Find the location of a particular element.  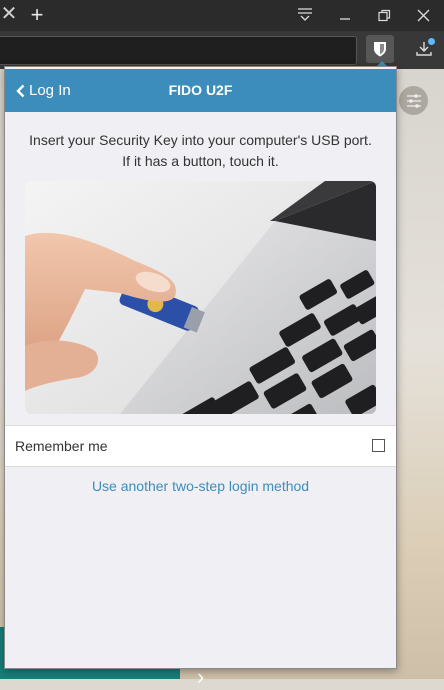

download-badge is located at coordinates (431, 41).